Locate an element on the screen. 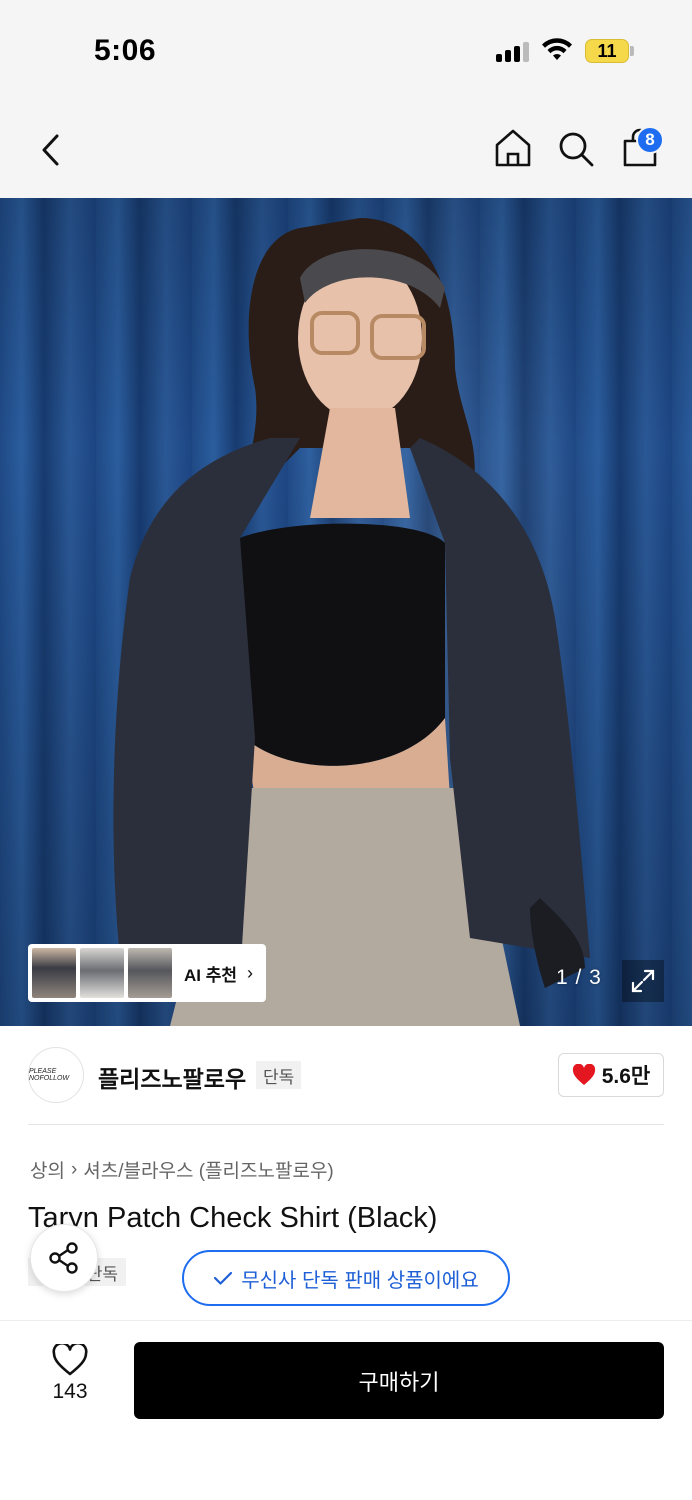  exclusive-notice-text: 무신사 단독 판매 상품이에요 is located at coordinates (360, 1280).